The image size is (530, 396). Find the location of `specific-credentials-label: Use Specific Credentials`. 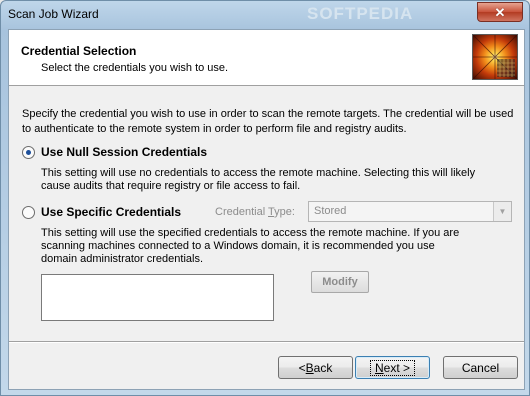

specific-credentials-label: Use Specific Credentials is located at coordinates (111, 212).